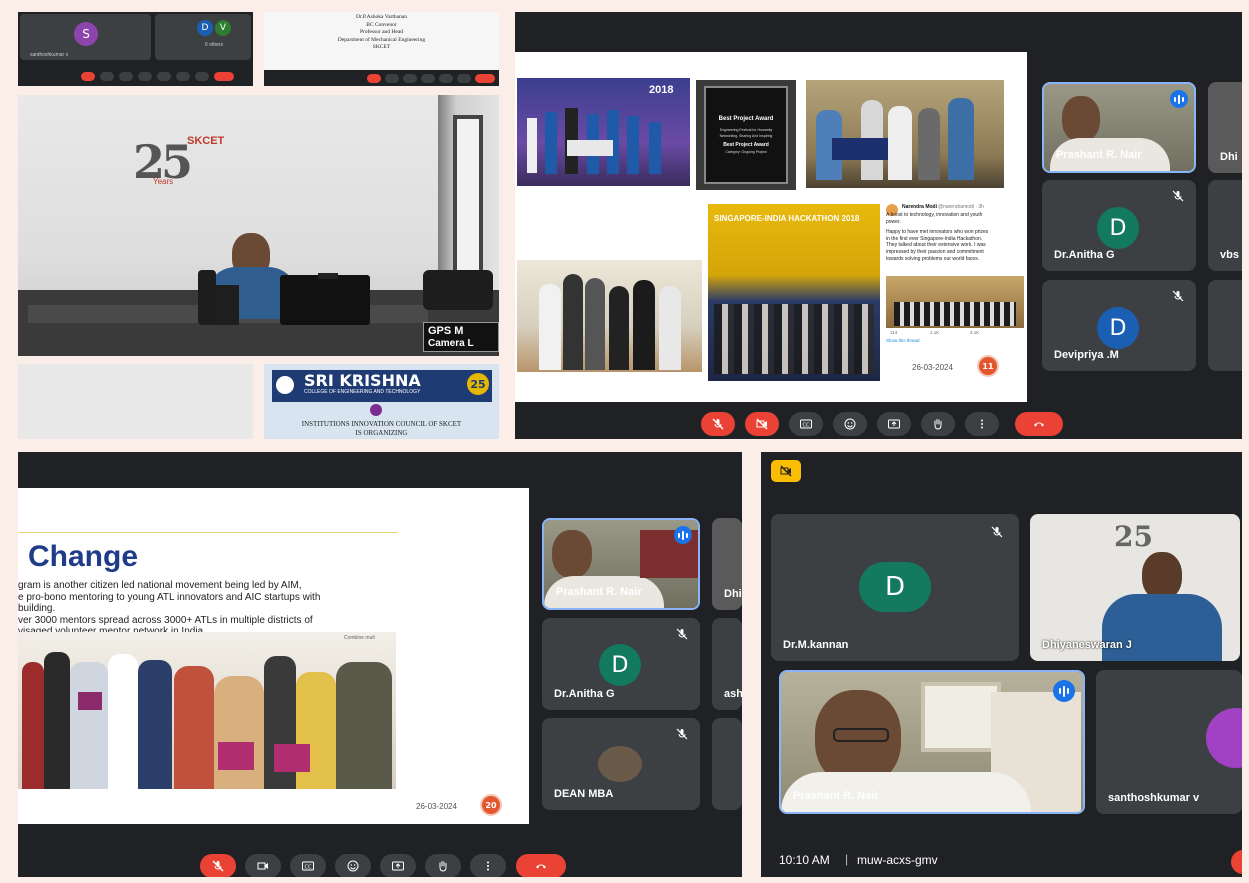  Describe the element at coordinates (214, 45) in the screenshot. I see `others-count: 6 others` at that location.